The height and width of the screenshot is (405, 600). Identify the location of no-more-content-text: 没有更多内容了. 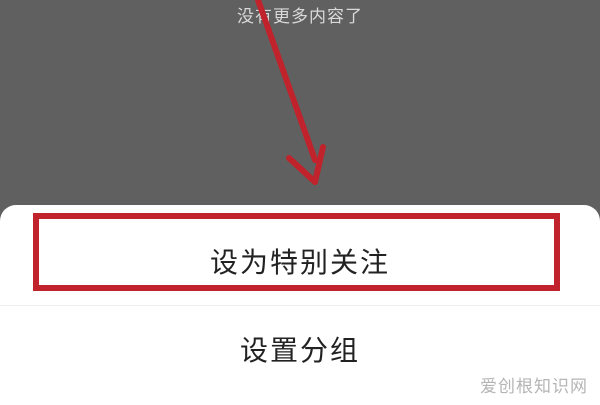
(300, 17).